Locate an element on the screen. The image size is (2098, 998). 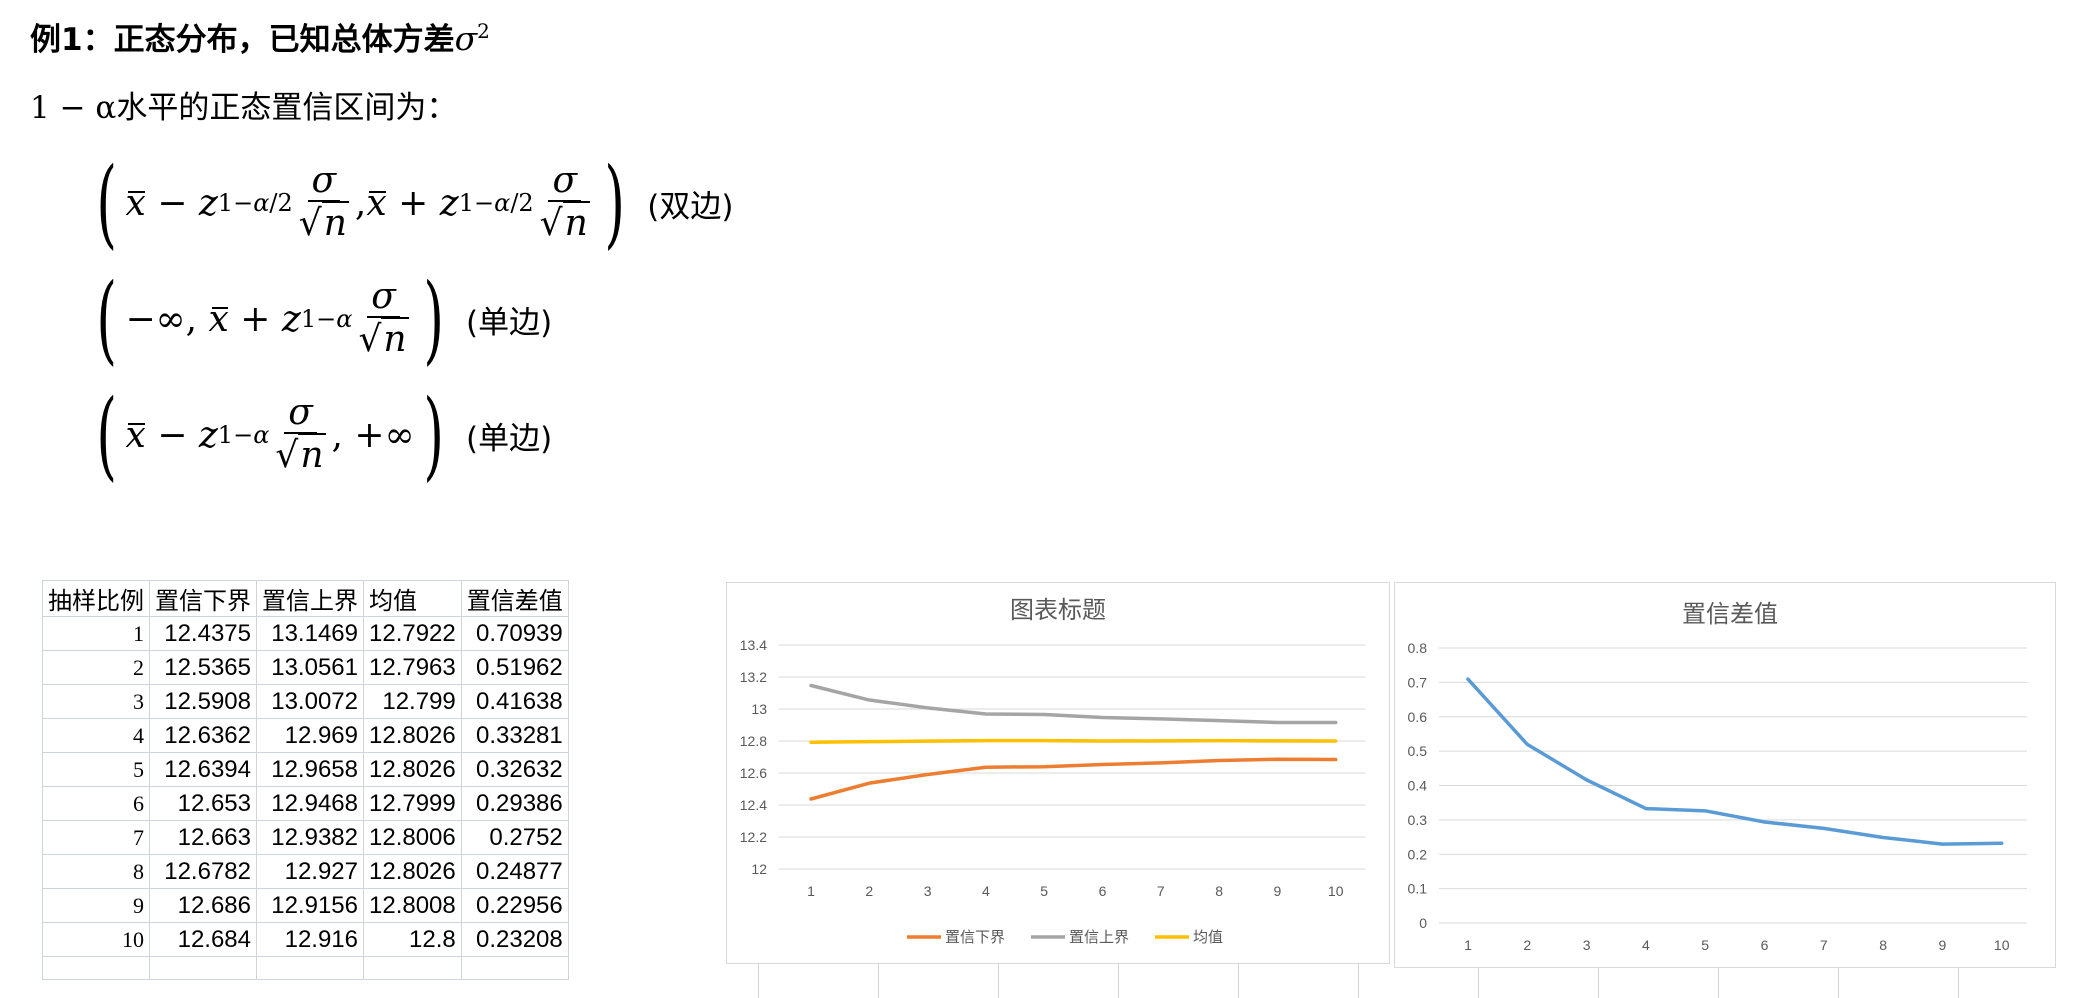
table-cell: 12.9156 is located at coordinates (310, 905).